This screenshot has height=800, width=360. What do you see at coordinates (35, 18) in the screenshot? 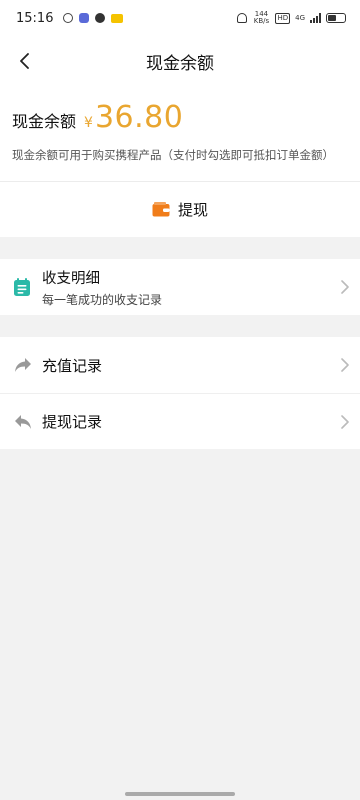
I see `status-time: 15:16` at bounding box center [35, 18].